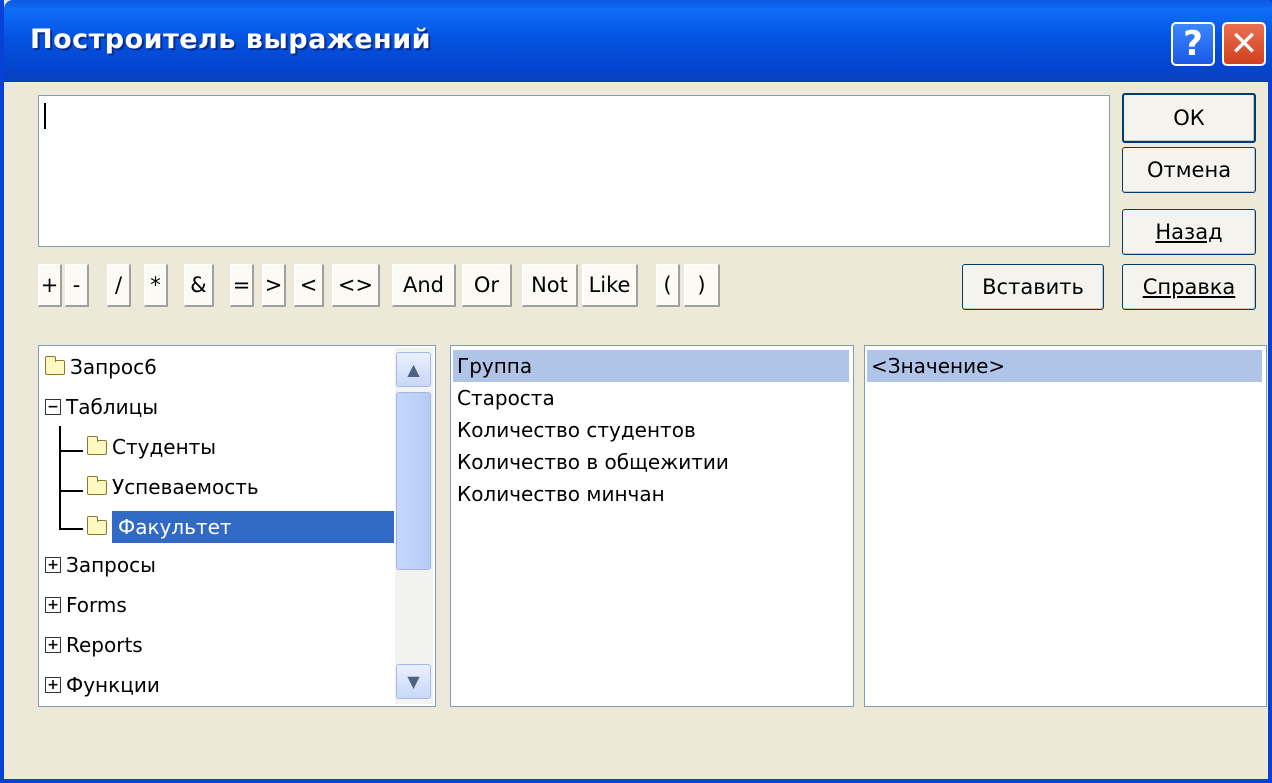  What do you see at coordinates (504, 398) in the screenshot?
I see `list-item: Староста` at bounding box center [504, 398].